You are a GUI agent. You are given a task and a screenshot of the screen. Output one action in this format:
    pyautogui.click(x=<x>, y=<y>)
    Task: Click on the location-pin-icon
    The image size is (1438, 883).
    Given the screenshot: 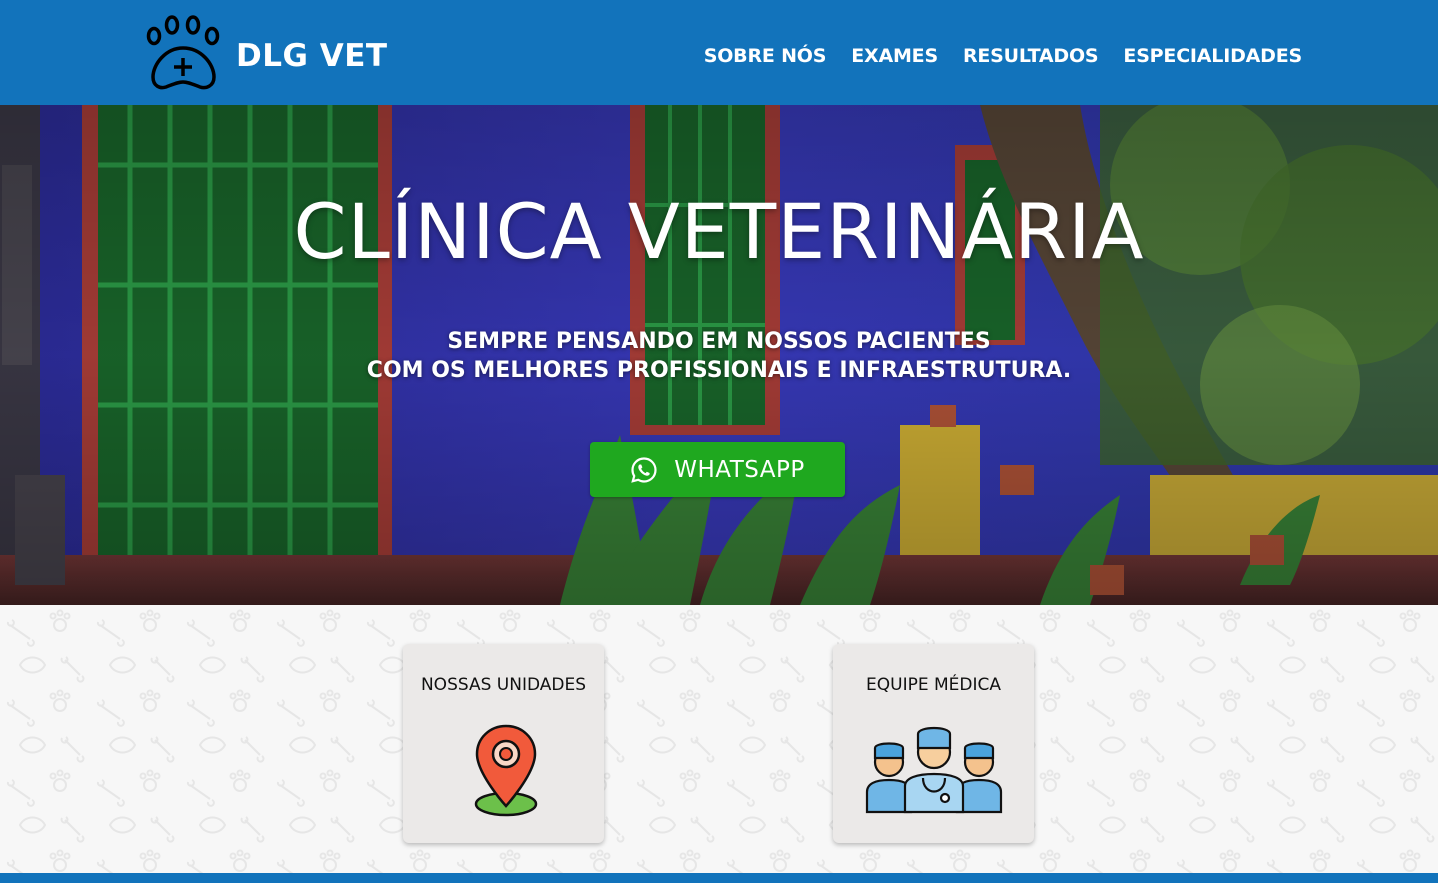 What is the action you would take?
    pyautogui.click(x=506, y=770)
    